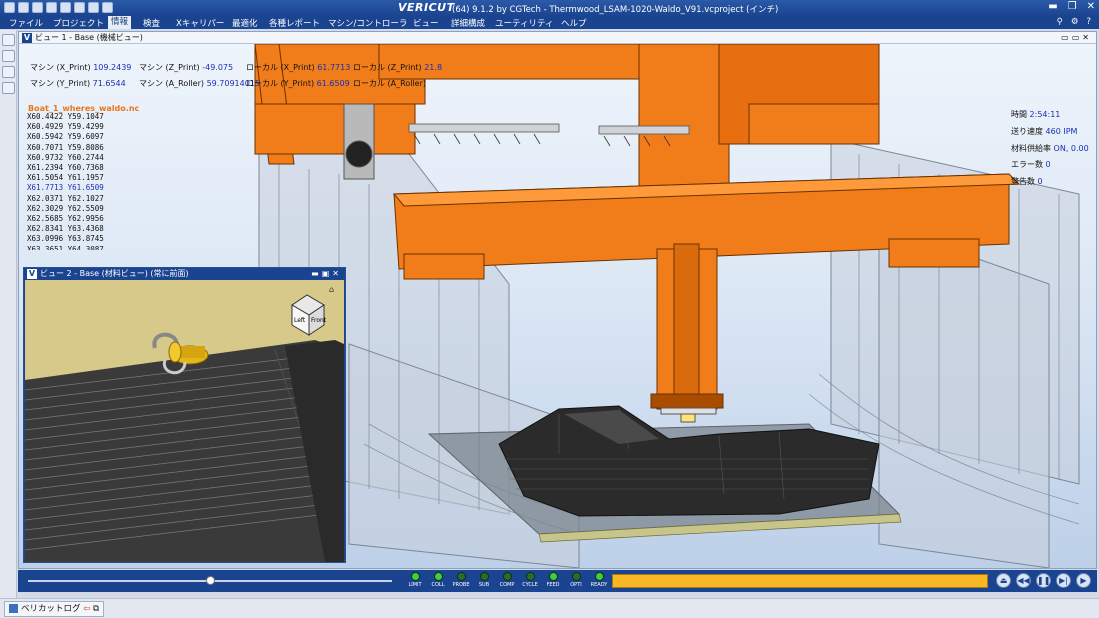  Describe the element at coordinates (245, 23) in the screenshot. I see `menu-optimize: 最適化` at that location.